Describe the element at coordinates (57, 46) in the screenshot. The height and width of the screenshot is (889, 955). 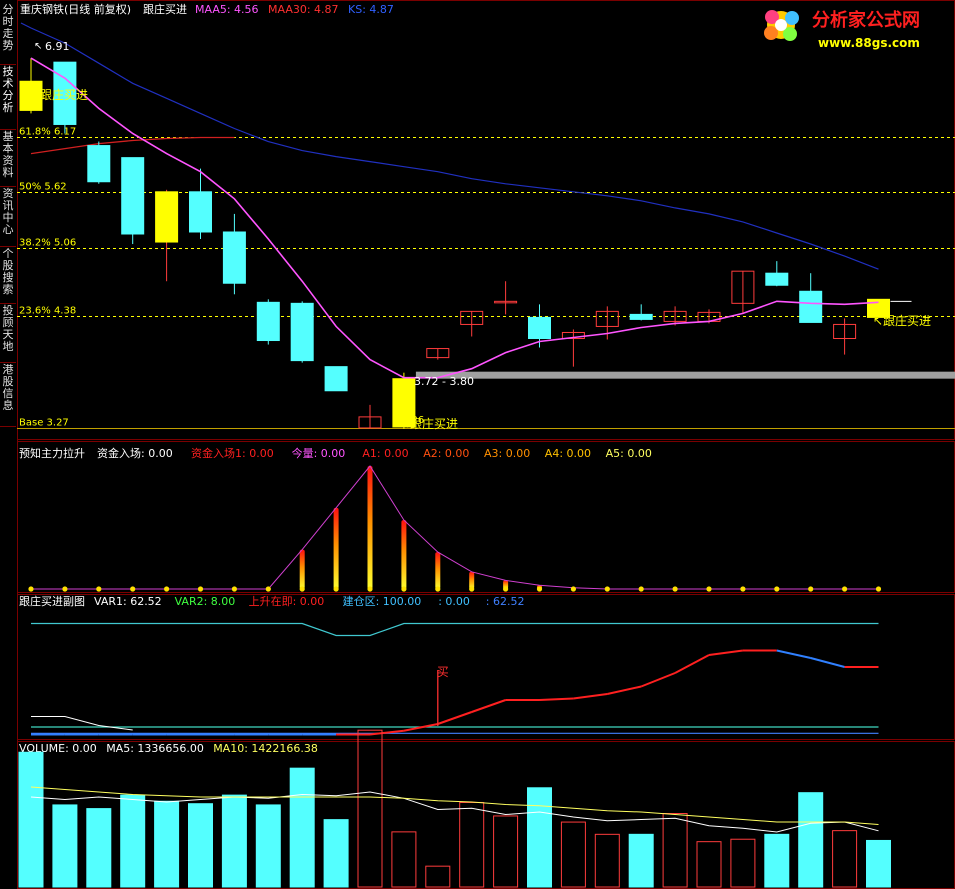
I see `high-mark: 6.91` at that location.